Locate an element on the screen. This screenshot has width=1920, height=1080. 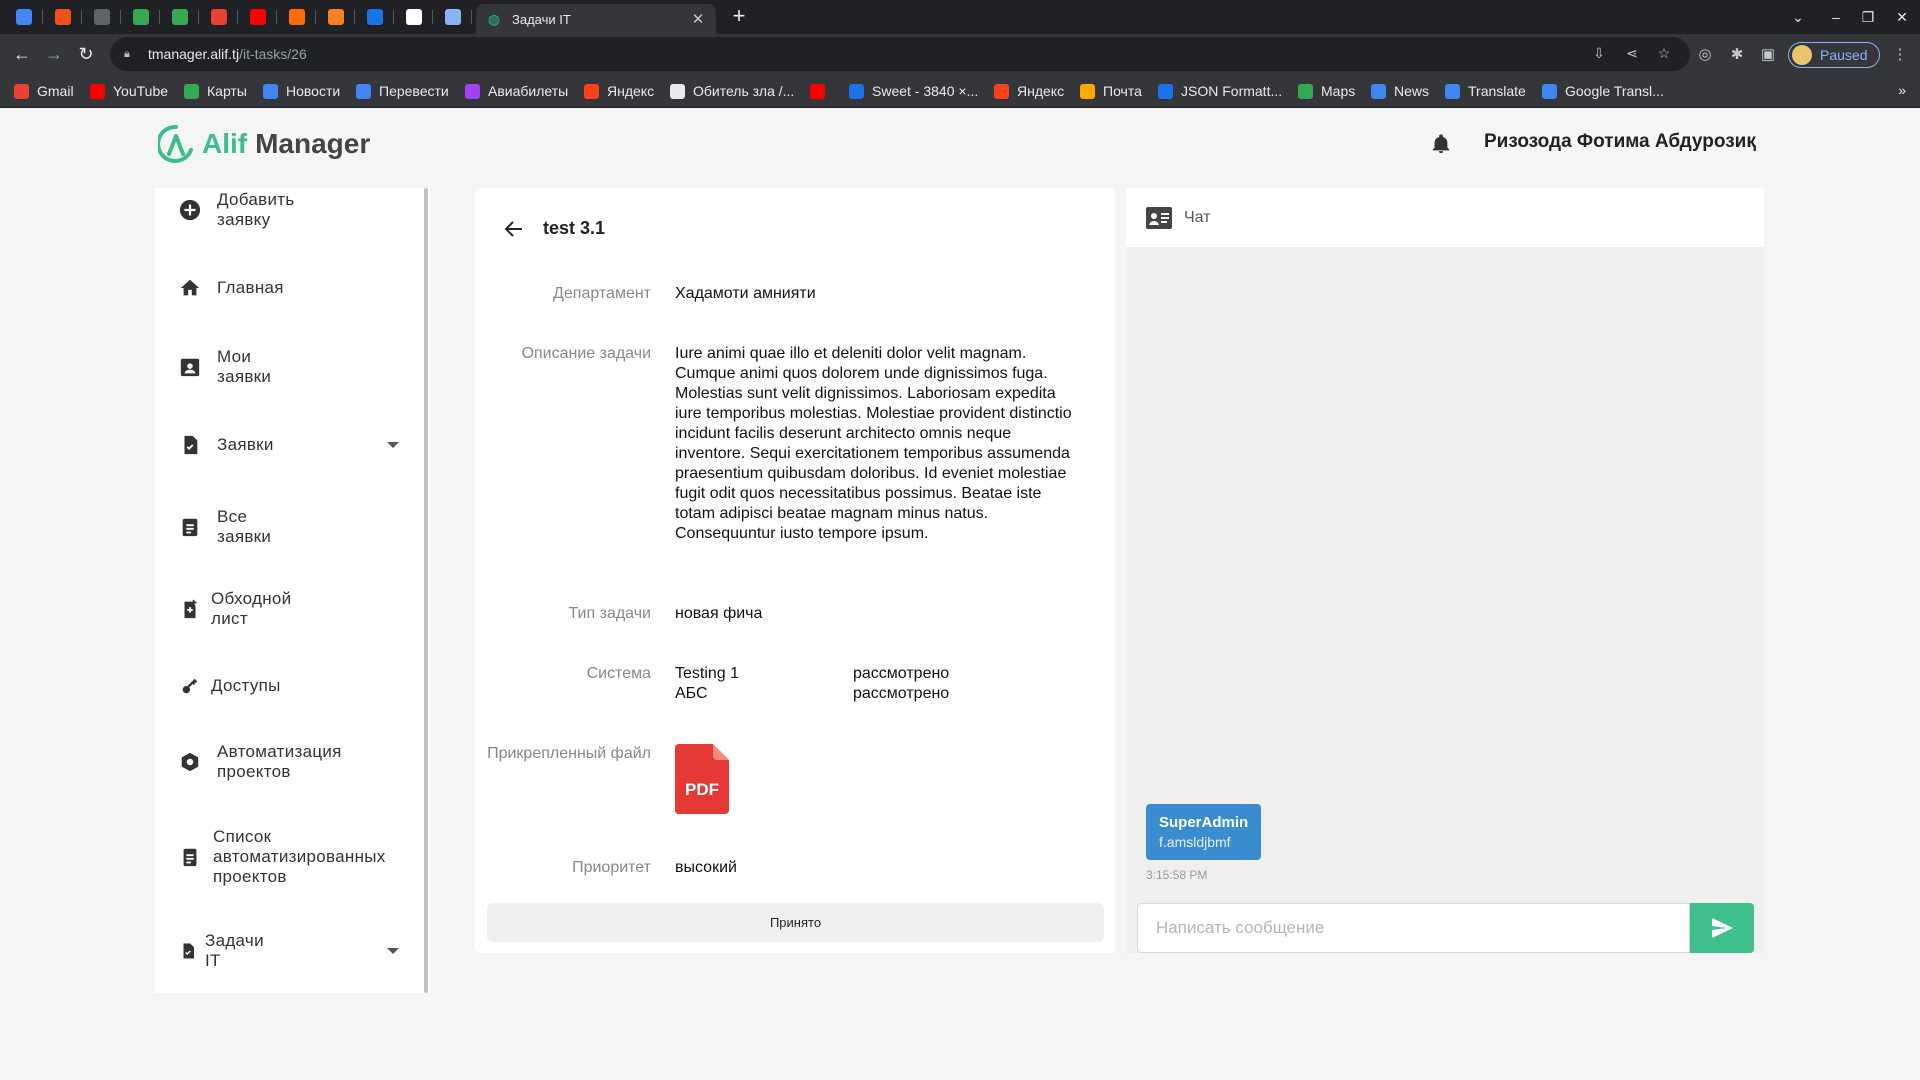
menu-kebab-icon: ⋮ is located at coordinates (1900, 54).